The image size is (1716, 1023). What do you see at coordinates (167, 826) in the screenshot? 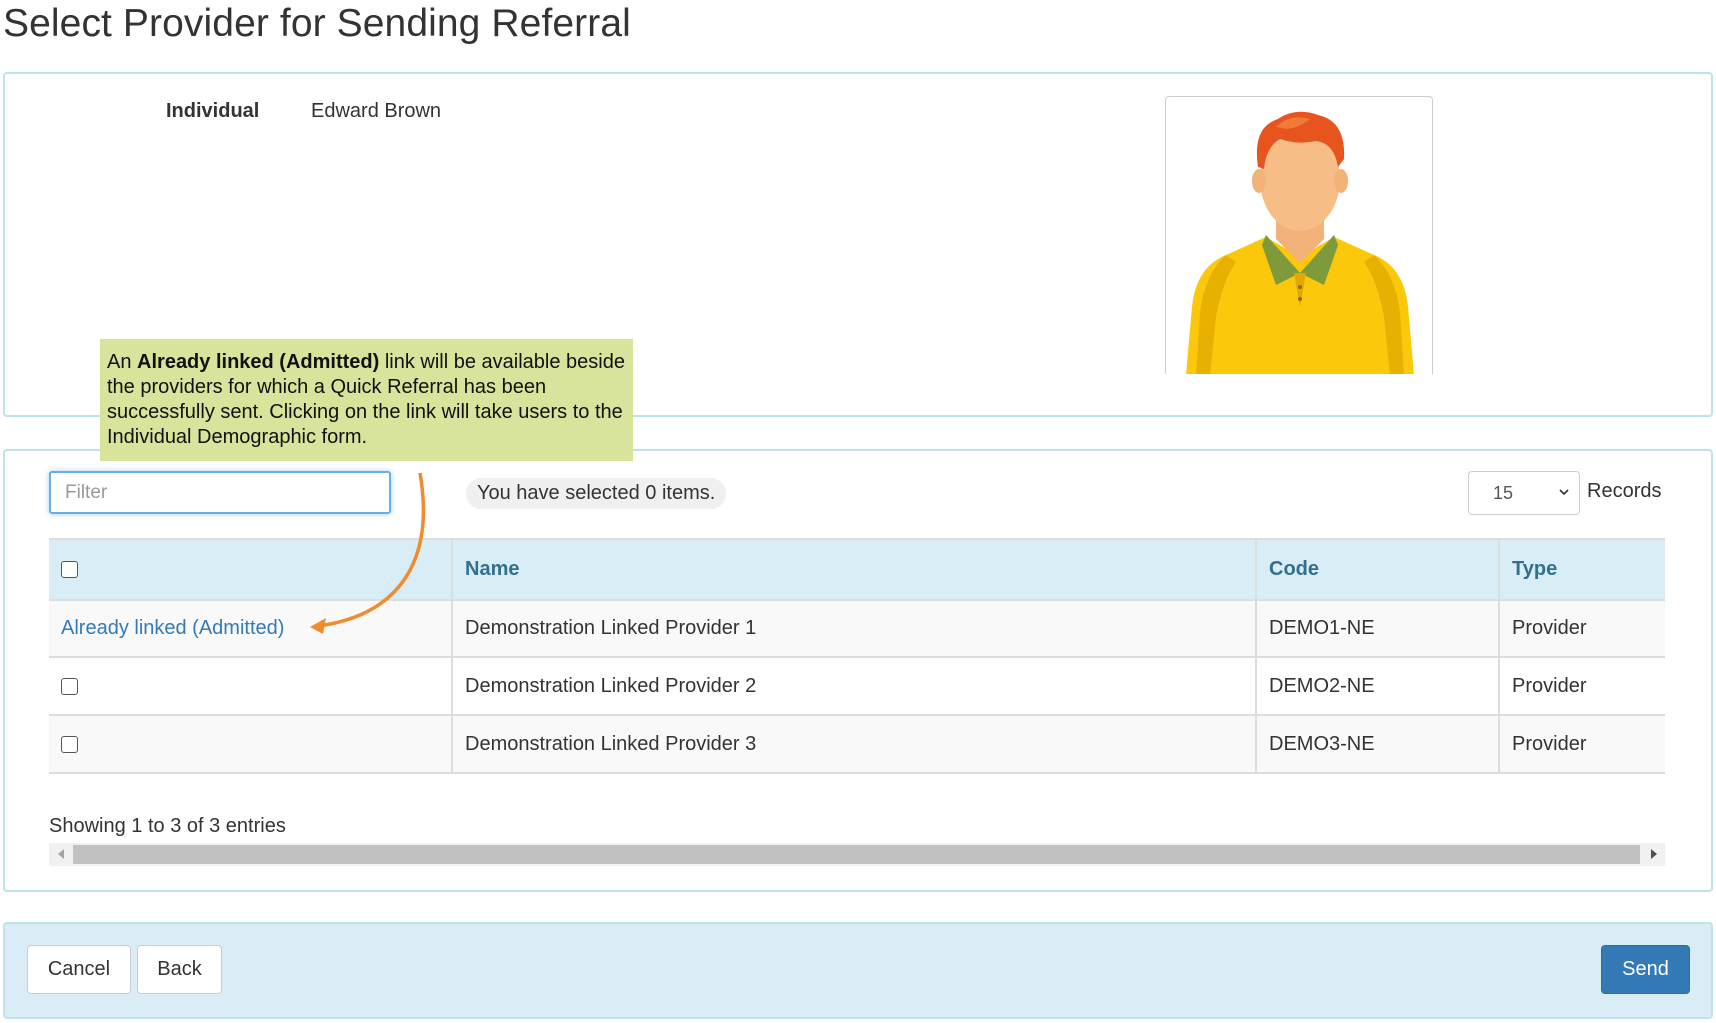
I see `pagination-info: Showing 1 to 3 of 3 entries` at bounding box center [167, 826].